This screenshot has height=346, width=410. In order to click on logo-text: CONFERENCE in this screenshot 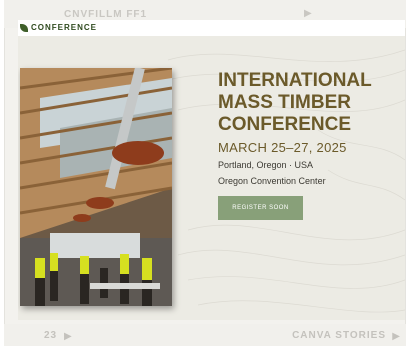, I will do `click(64, 27)`.